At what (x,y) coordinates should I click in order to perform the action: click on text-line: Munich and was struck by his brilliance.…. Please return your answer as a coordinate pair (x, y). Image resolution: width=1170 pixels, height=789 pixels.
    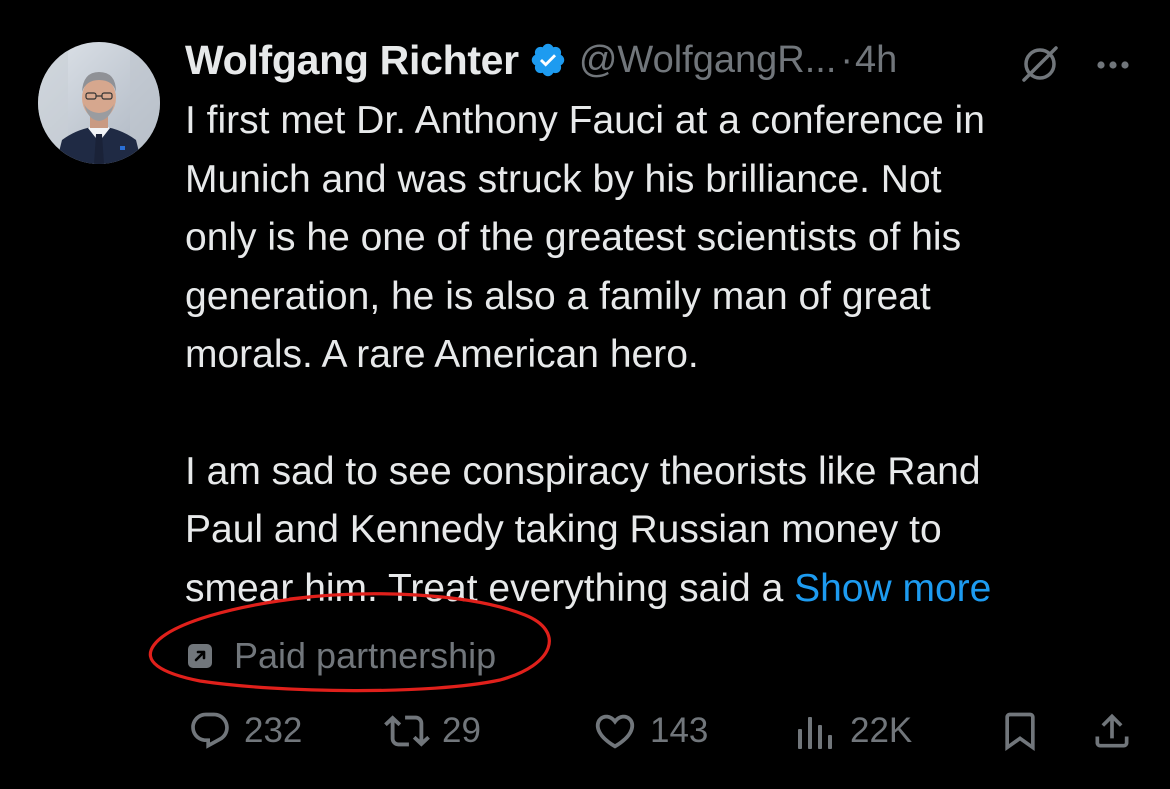
    Looking at the image, I should click on (563, 179).